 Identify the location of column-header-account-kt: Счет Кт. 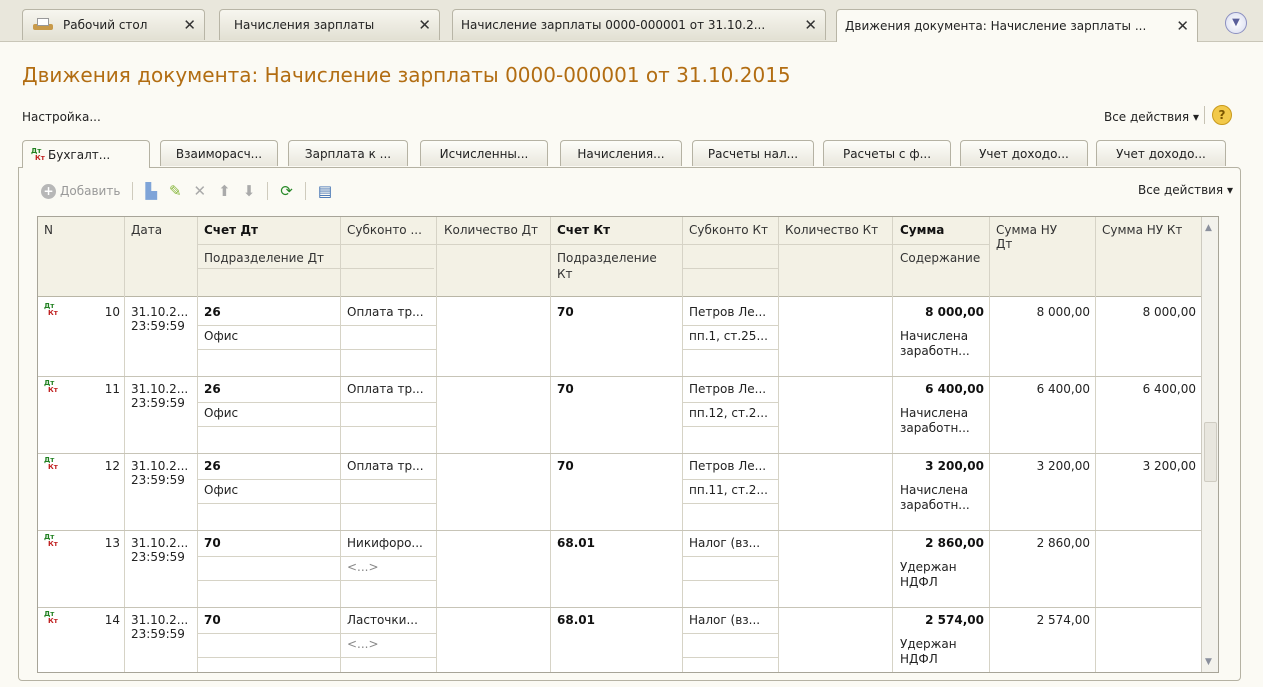
(583, 230).